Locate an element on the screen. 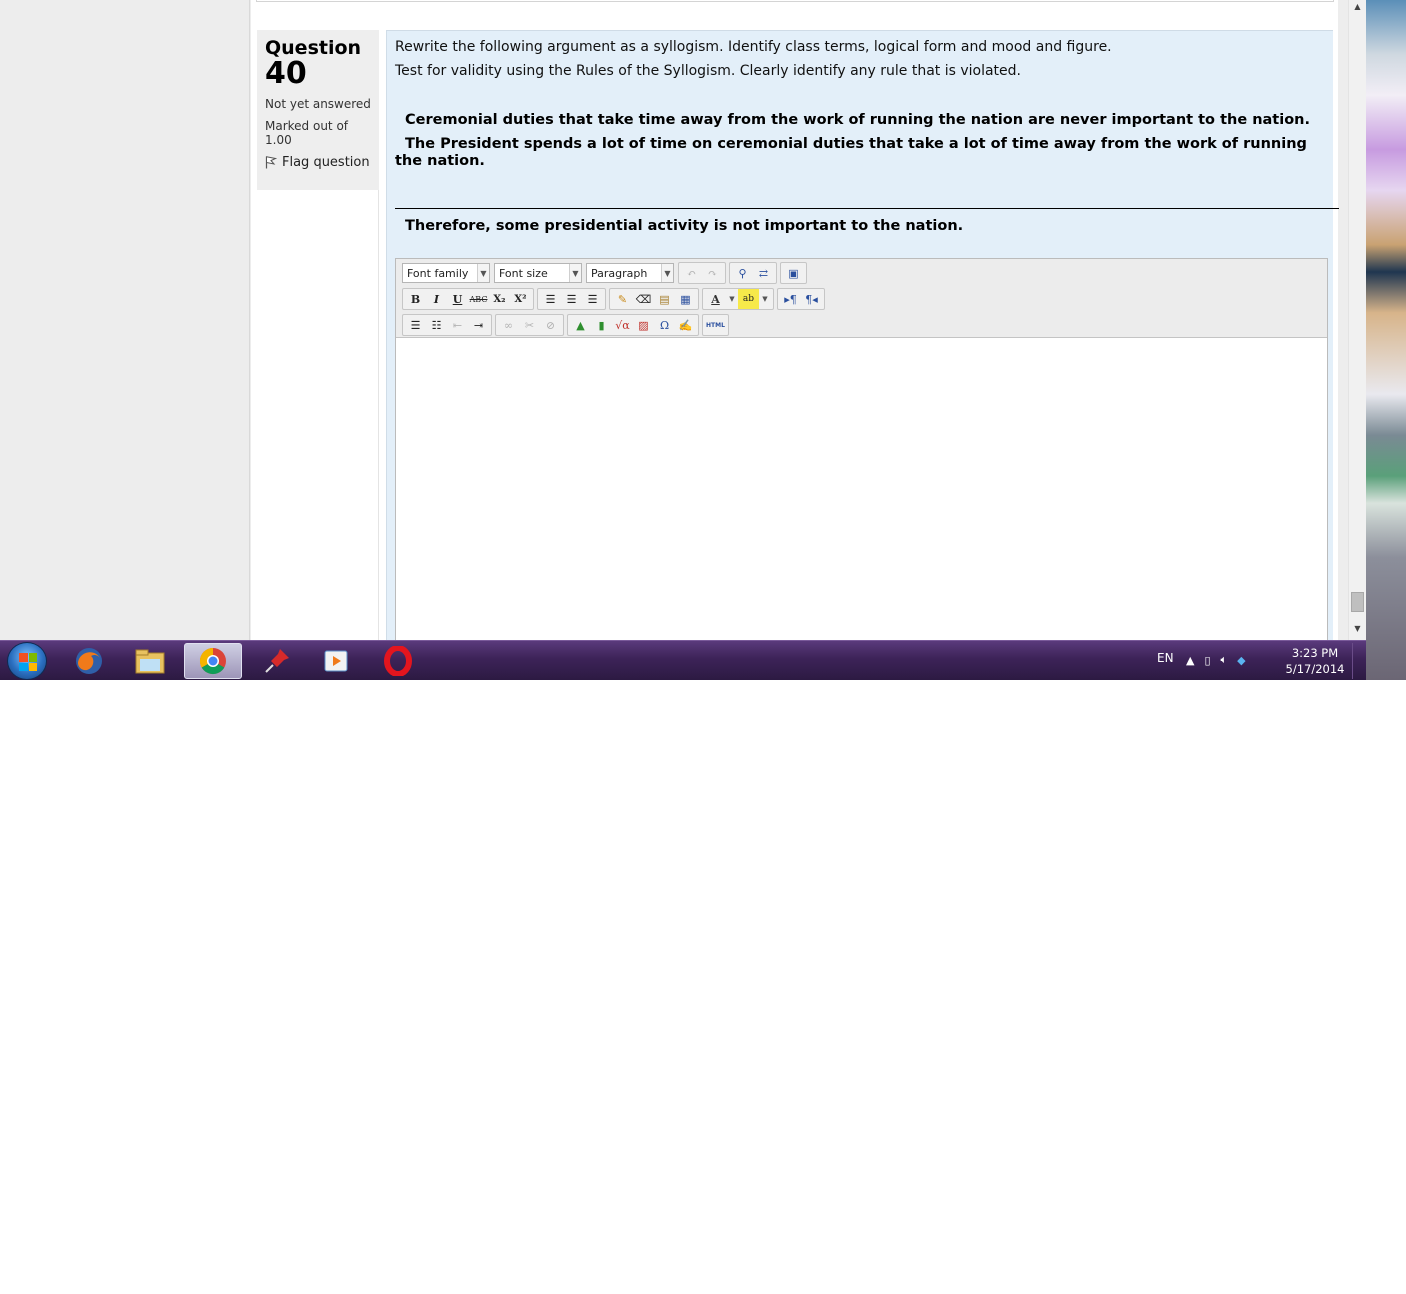 Image resolution: width=1406 pixels, height=1294 pixels. start-button is located at coordinates (27, 661).